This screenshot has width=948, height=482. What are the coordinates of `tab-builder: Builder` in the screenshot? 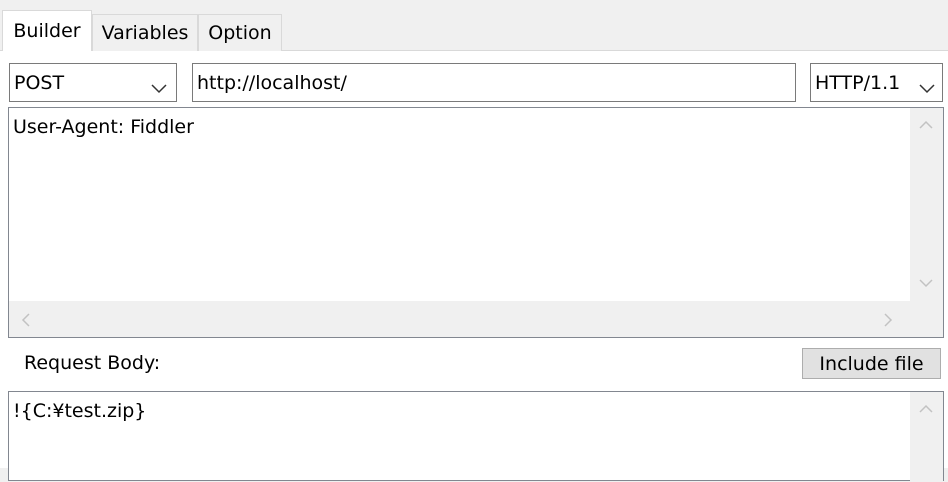 It's located at (47, 30).